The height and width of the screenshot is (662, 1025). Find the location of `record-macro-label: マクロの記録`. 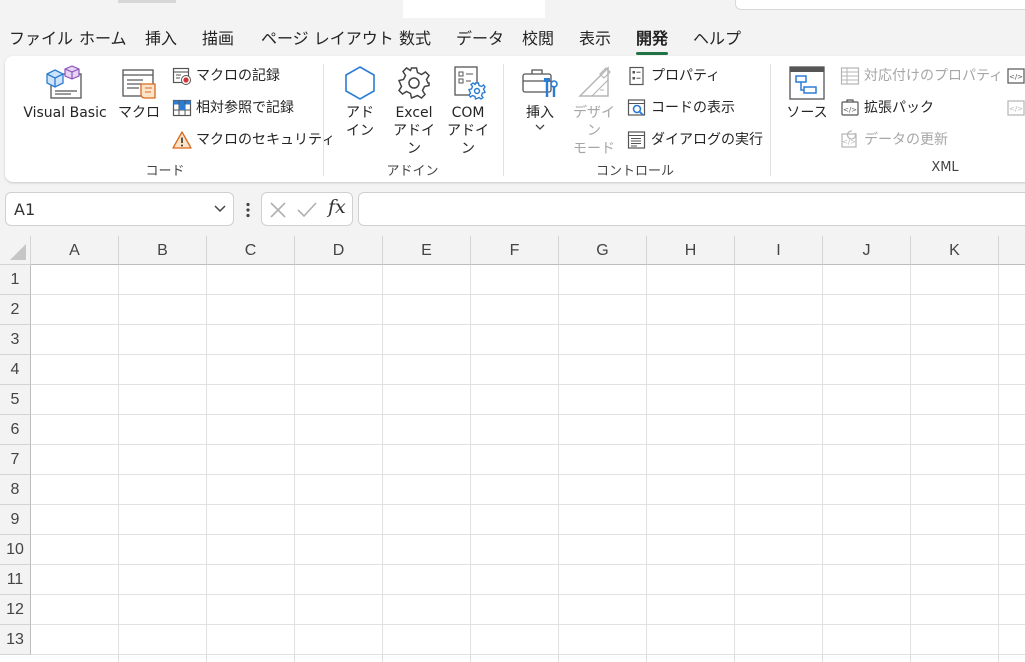

record-macro-label: マクロの記録 is located at coordinates (238, 76).